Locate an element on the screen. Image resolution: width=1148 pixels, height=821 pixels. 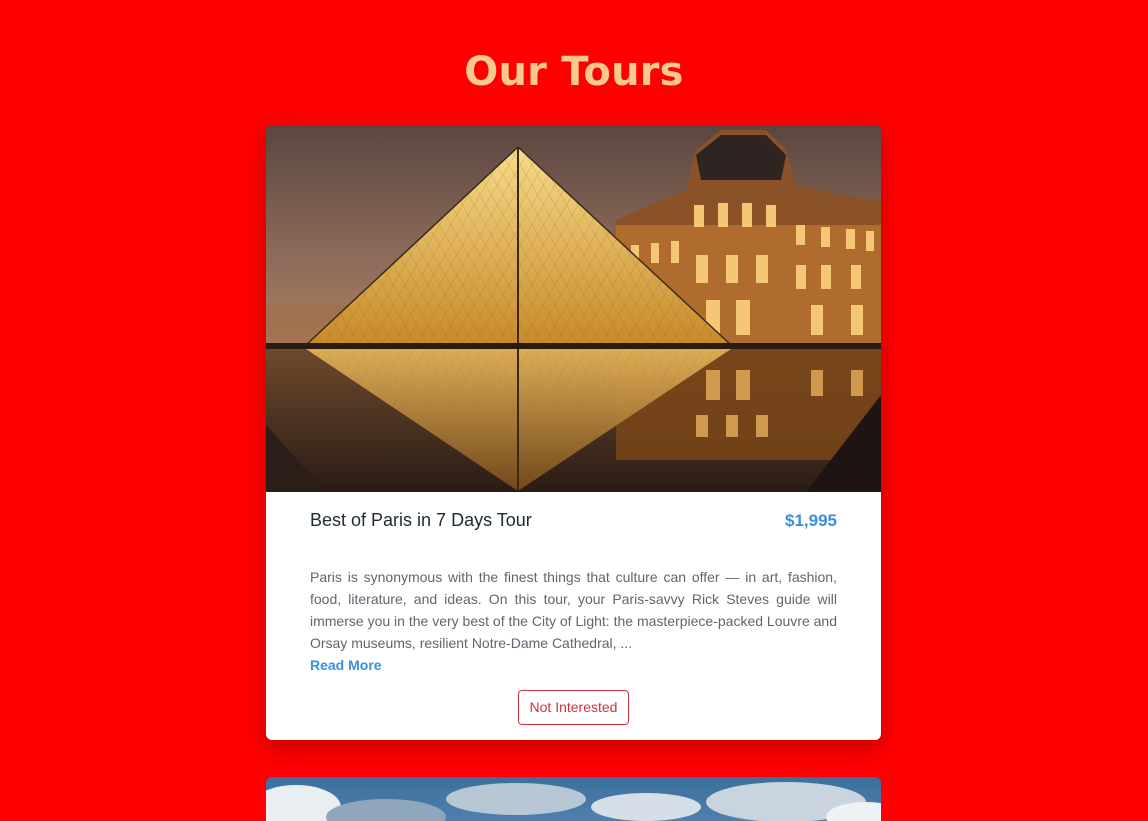
sky-clouds-photo is located at coordinates (573, 799).